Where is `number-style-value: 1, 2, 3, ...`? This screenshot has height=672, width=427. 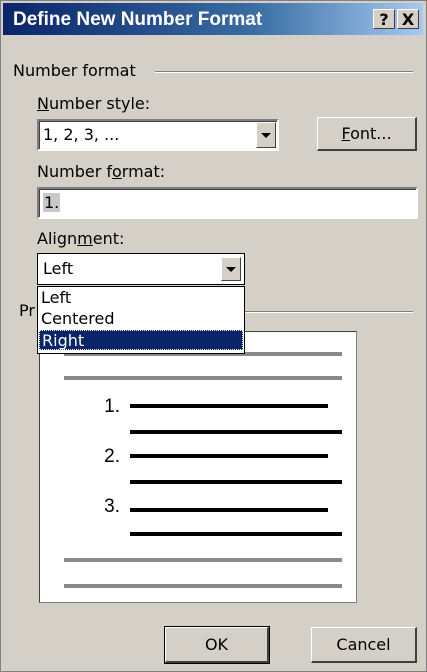 number-style-value: 1, 2, 3, ... is located at coordinates (81, 134).